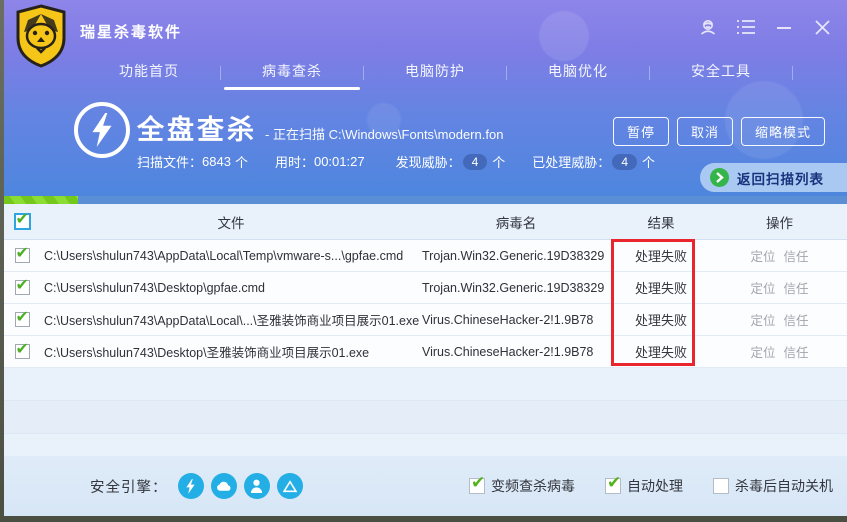 The width and height of the screenshot is (847, 522). I want to click on titlebar: 瑞星杀毒软件, so click(425, 34).